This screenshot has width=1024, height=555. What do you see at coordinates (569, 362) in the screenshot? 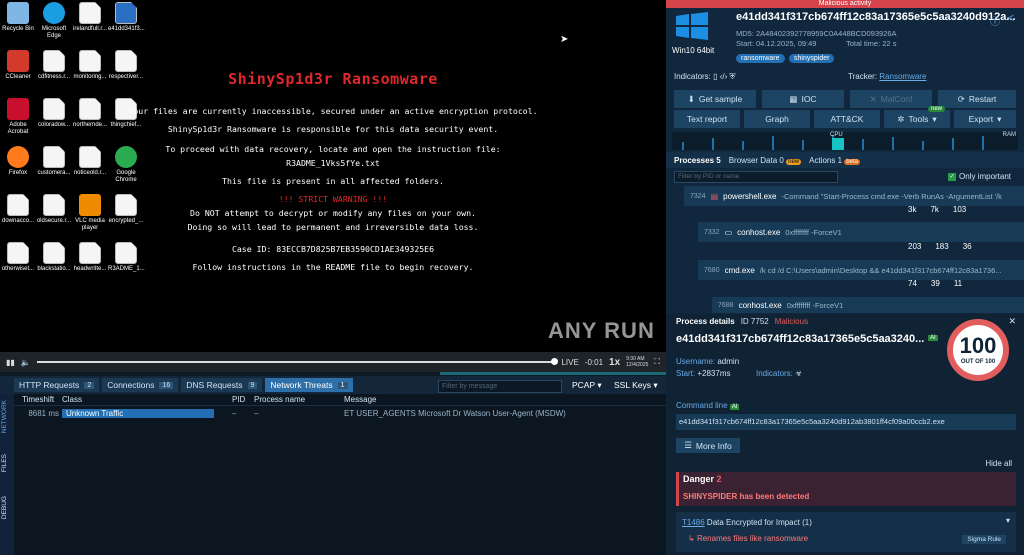
I see `live-label: LIVE` at bounding box center [569, 362].